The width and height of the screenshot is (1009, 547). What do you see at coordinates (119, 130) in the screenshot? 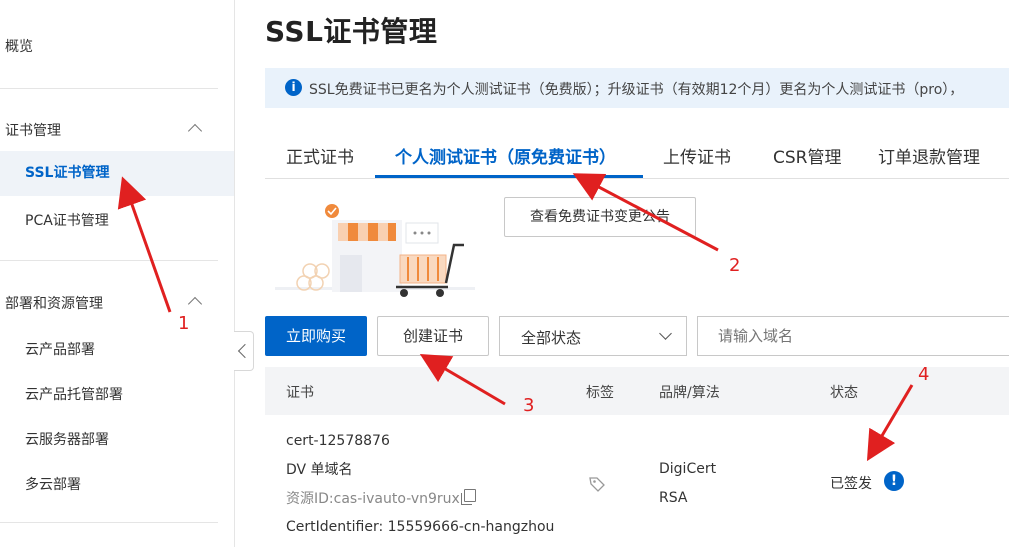
I see `sidebar-group-cert: 证书管理` at bounding box center [119, 130].